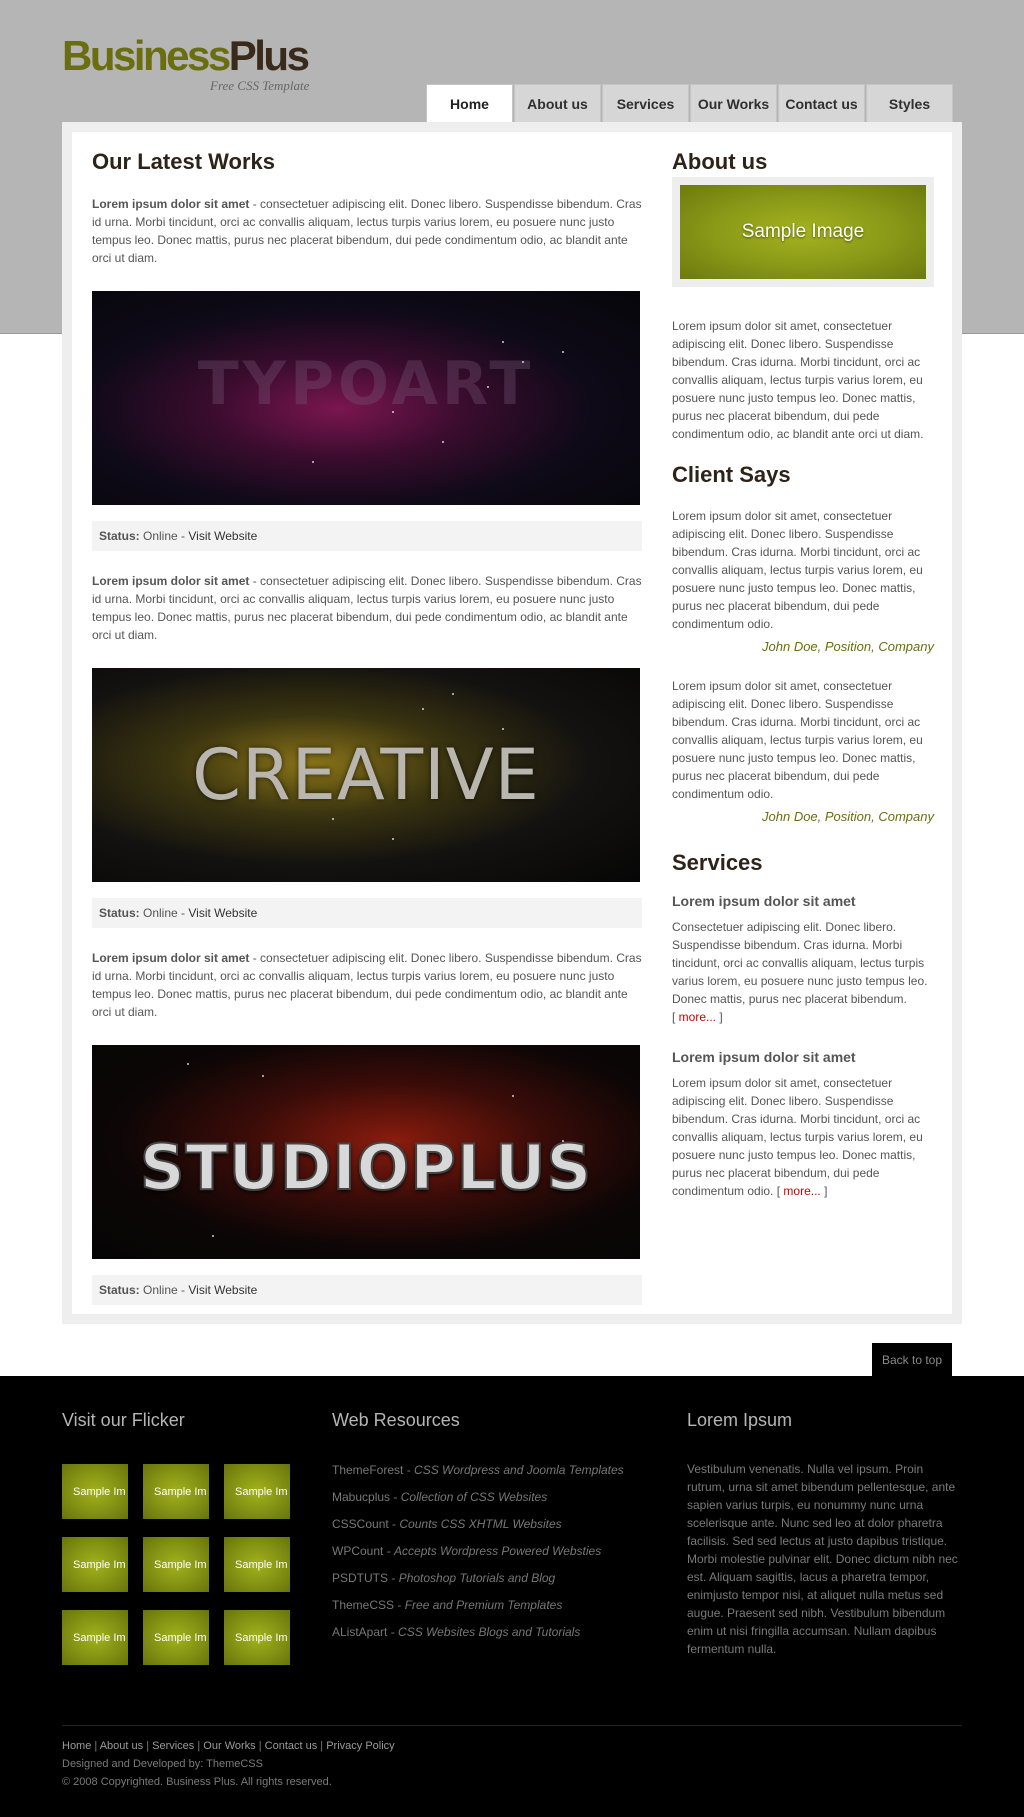 The height and width of the screenshot is (1817, 1024). Describe the element at coordinates (645, 103) in the screenshot. I see `nav-services: Services` at that location.